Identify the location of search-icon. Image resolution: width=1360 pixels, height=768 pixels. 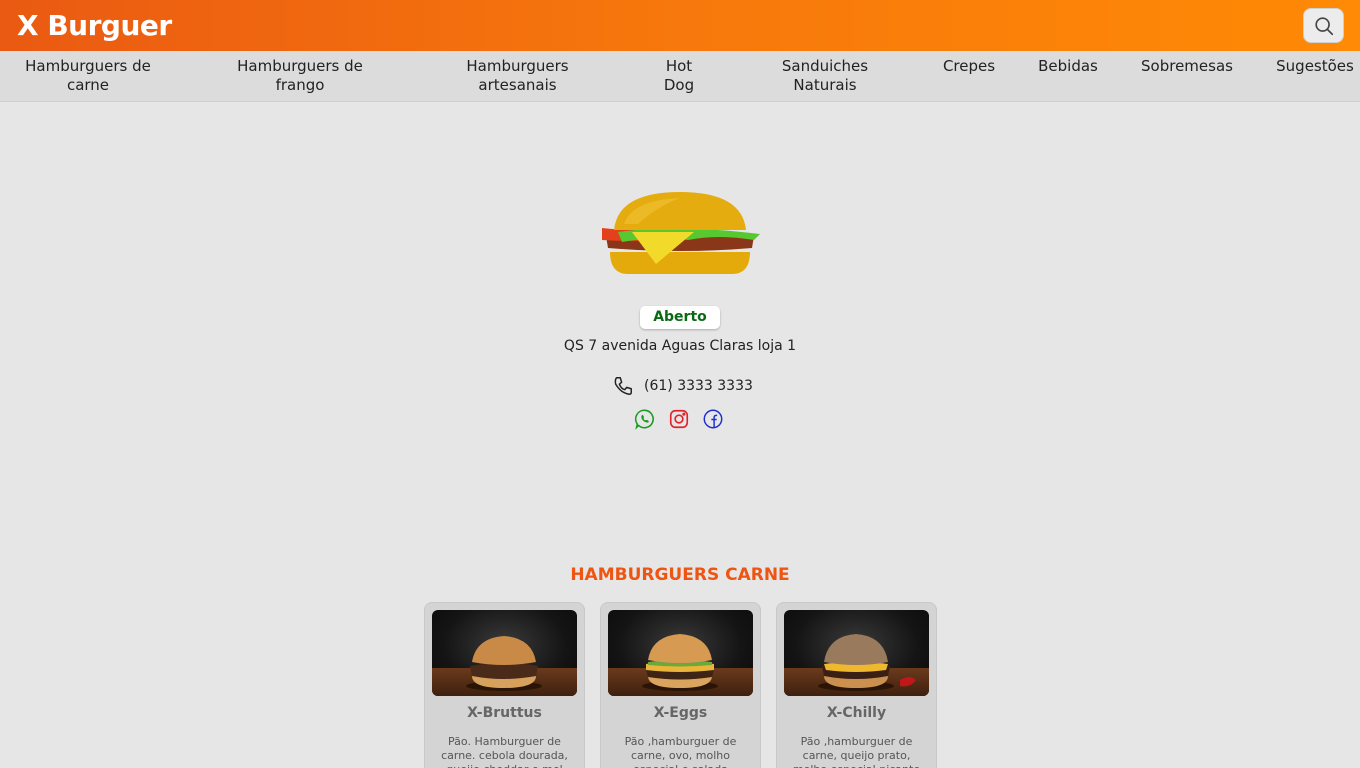
(1323, 25).